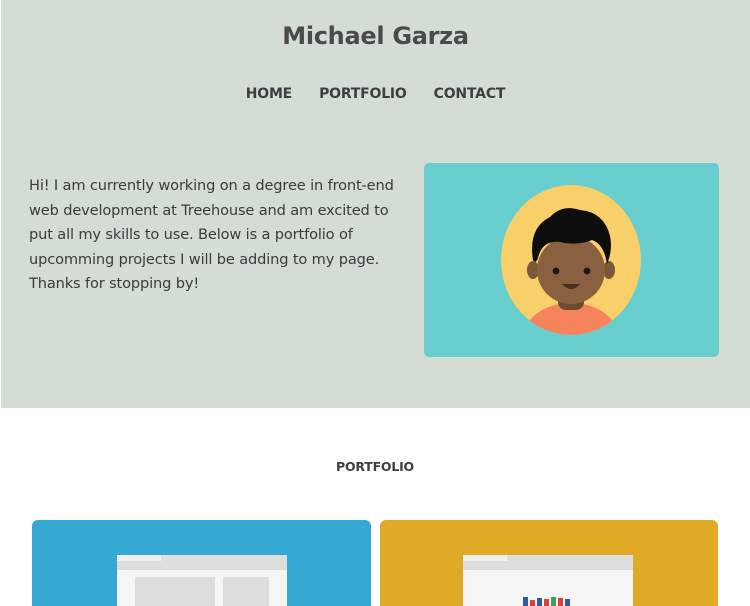 The image size is (750, 606). Describe the element at coordinates (363, 94) in the screenshot. I see `nav-portfolio-link: PORTFOLIO` at that location.